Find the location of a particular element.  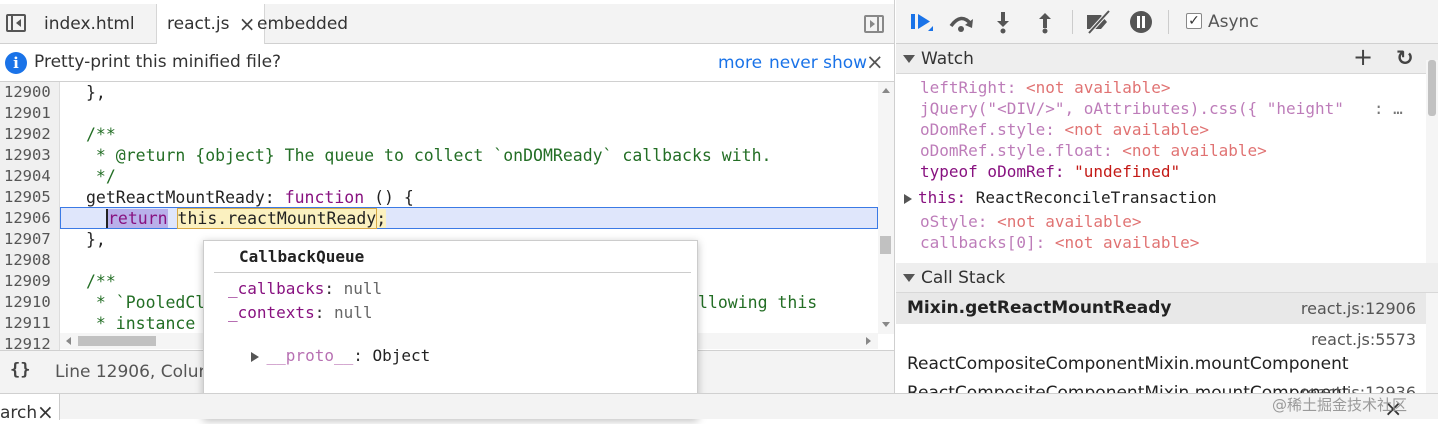

drawer-tab-search: arch × is located at coordinates (30, 409).